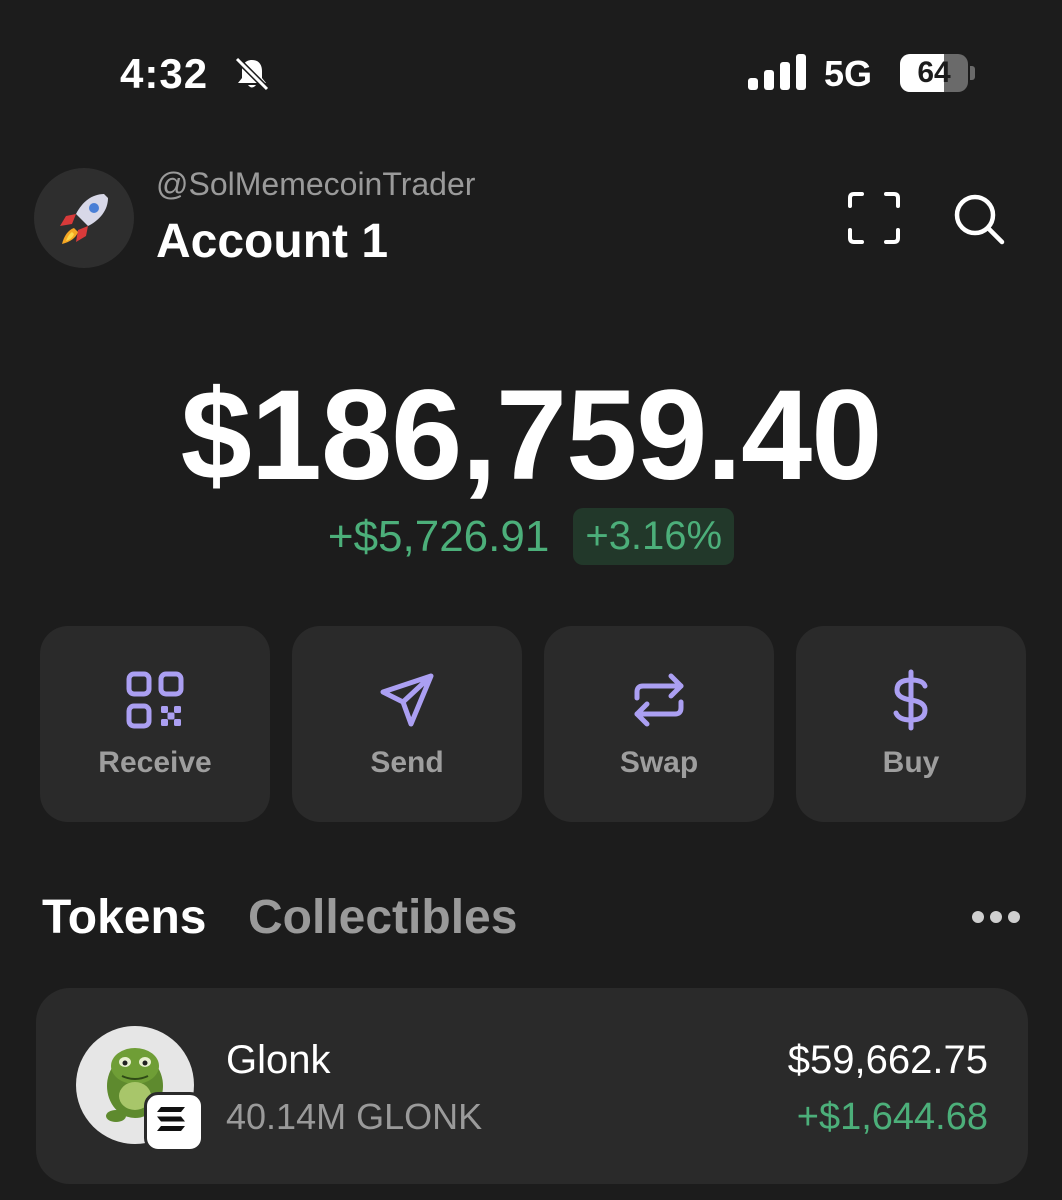 The height and width of the screenshot is (1200, 1062). I want to click on battery-icon: 64, so click(937, 73).